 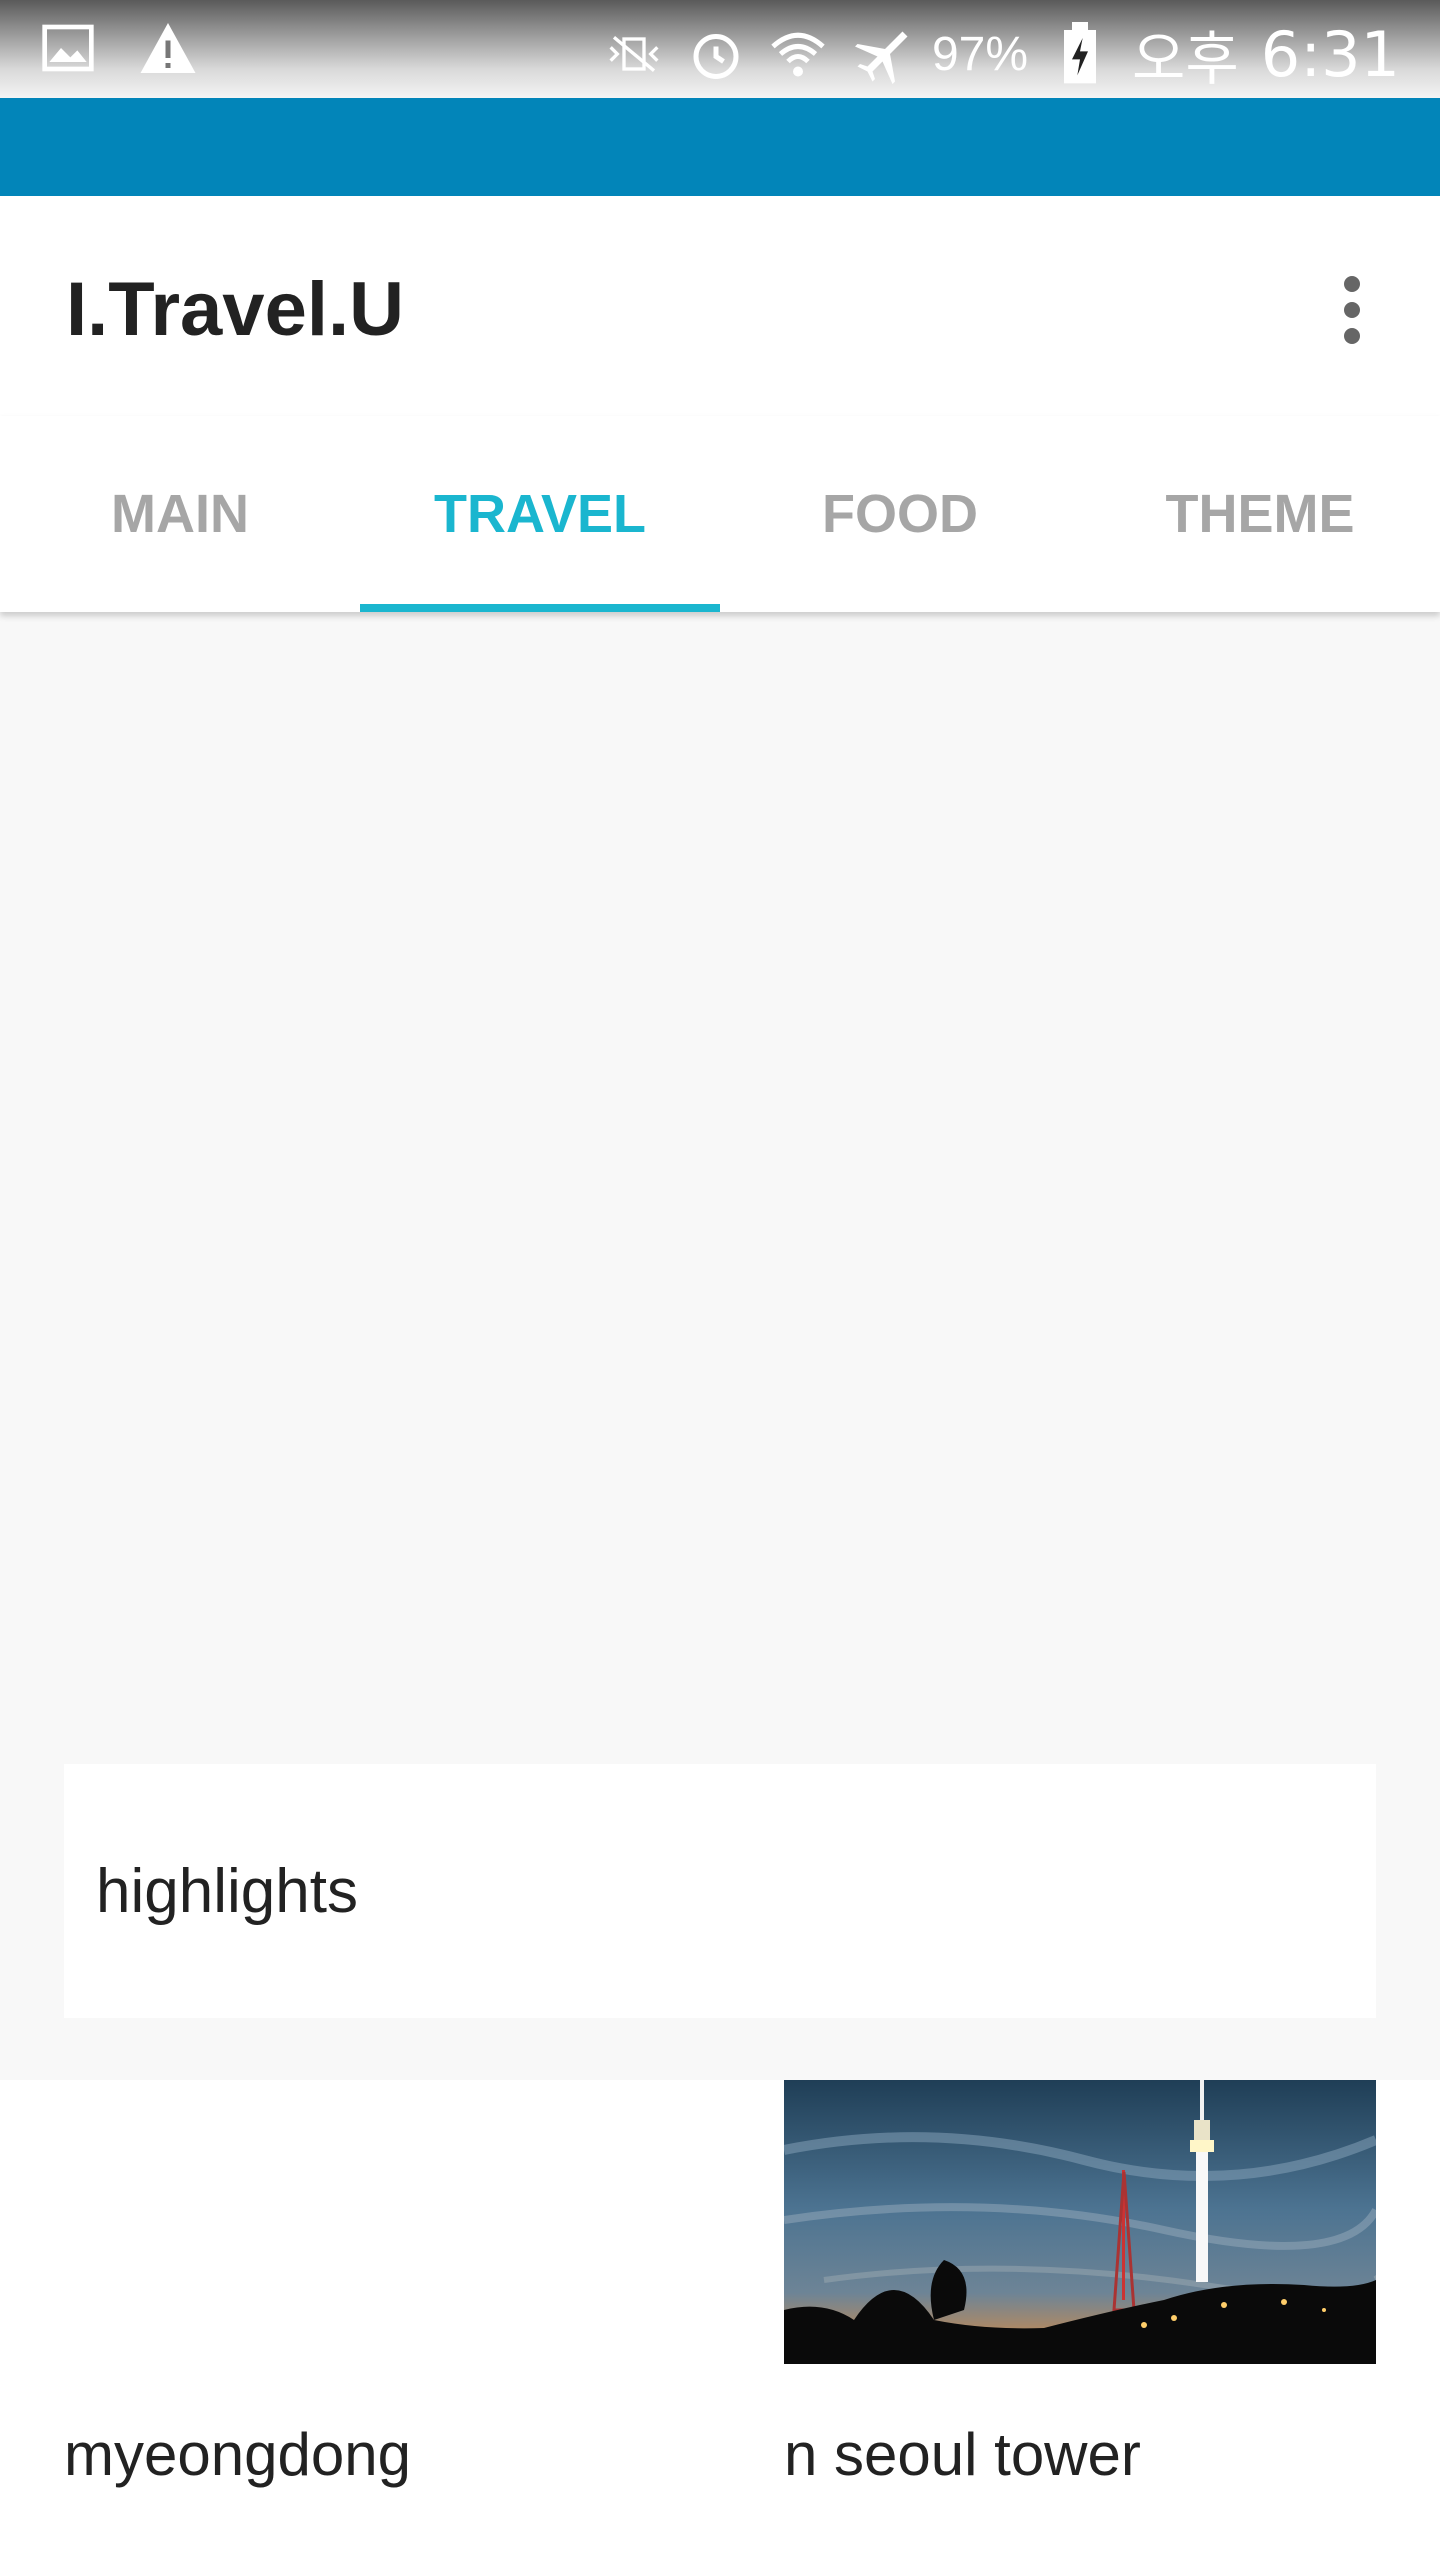 What do you see at coordinates (1080, 53) in the screenshot?
I see `battery-charging-icon` at bounding box center [1080, 53].